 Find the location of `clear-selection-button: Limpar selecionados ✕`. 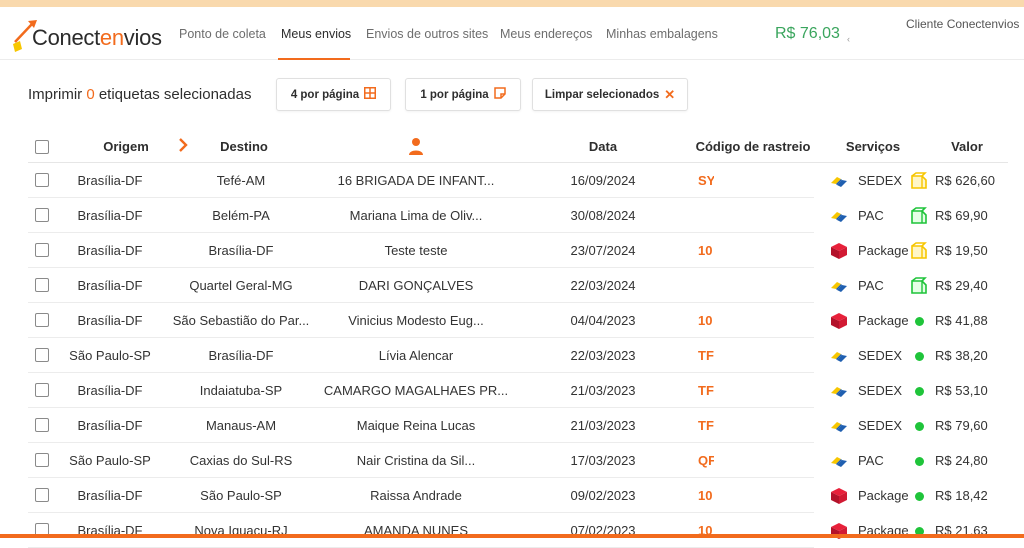

clear-selection-button: Limpar selecionados ✕ is located at coordinates (610, 94).